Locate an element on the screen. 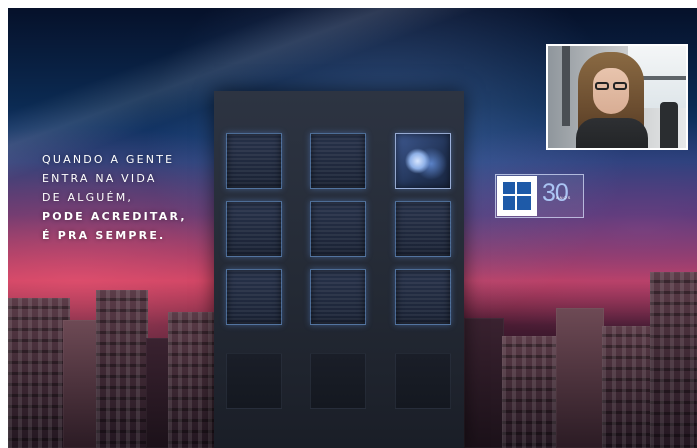  anniversary-logo: 30 ANOS is located at coordinates (539, 196).